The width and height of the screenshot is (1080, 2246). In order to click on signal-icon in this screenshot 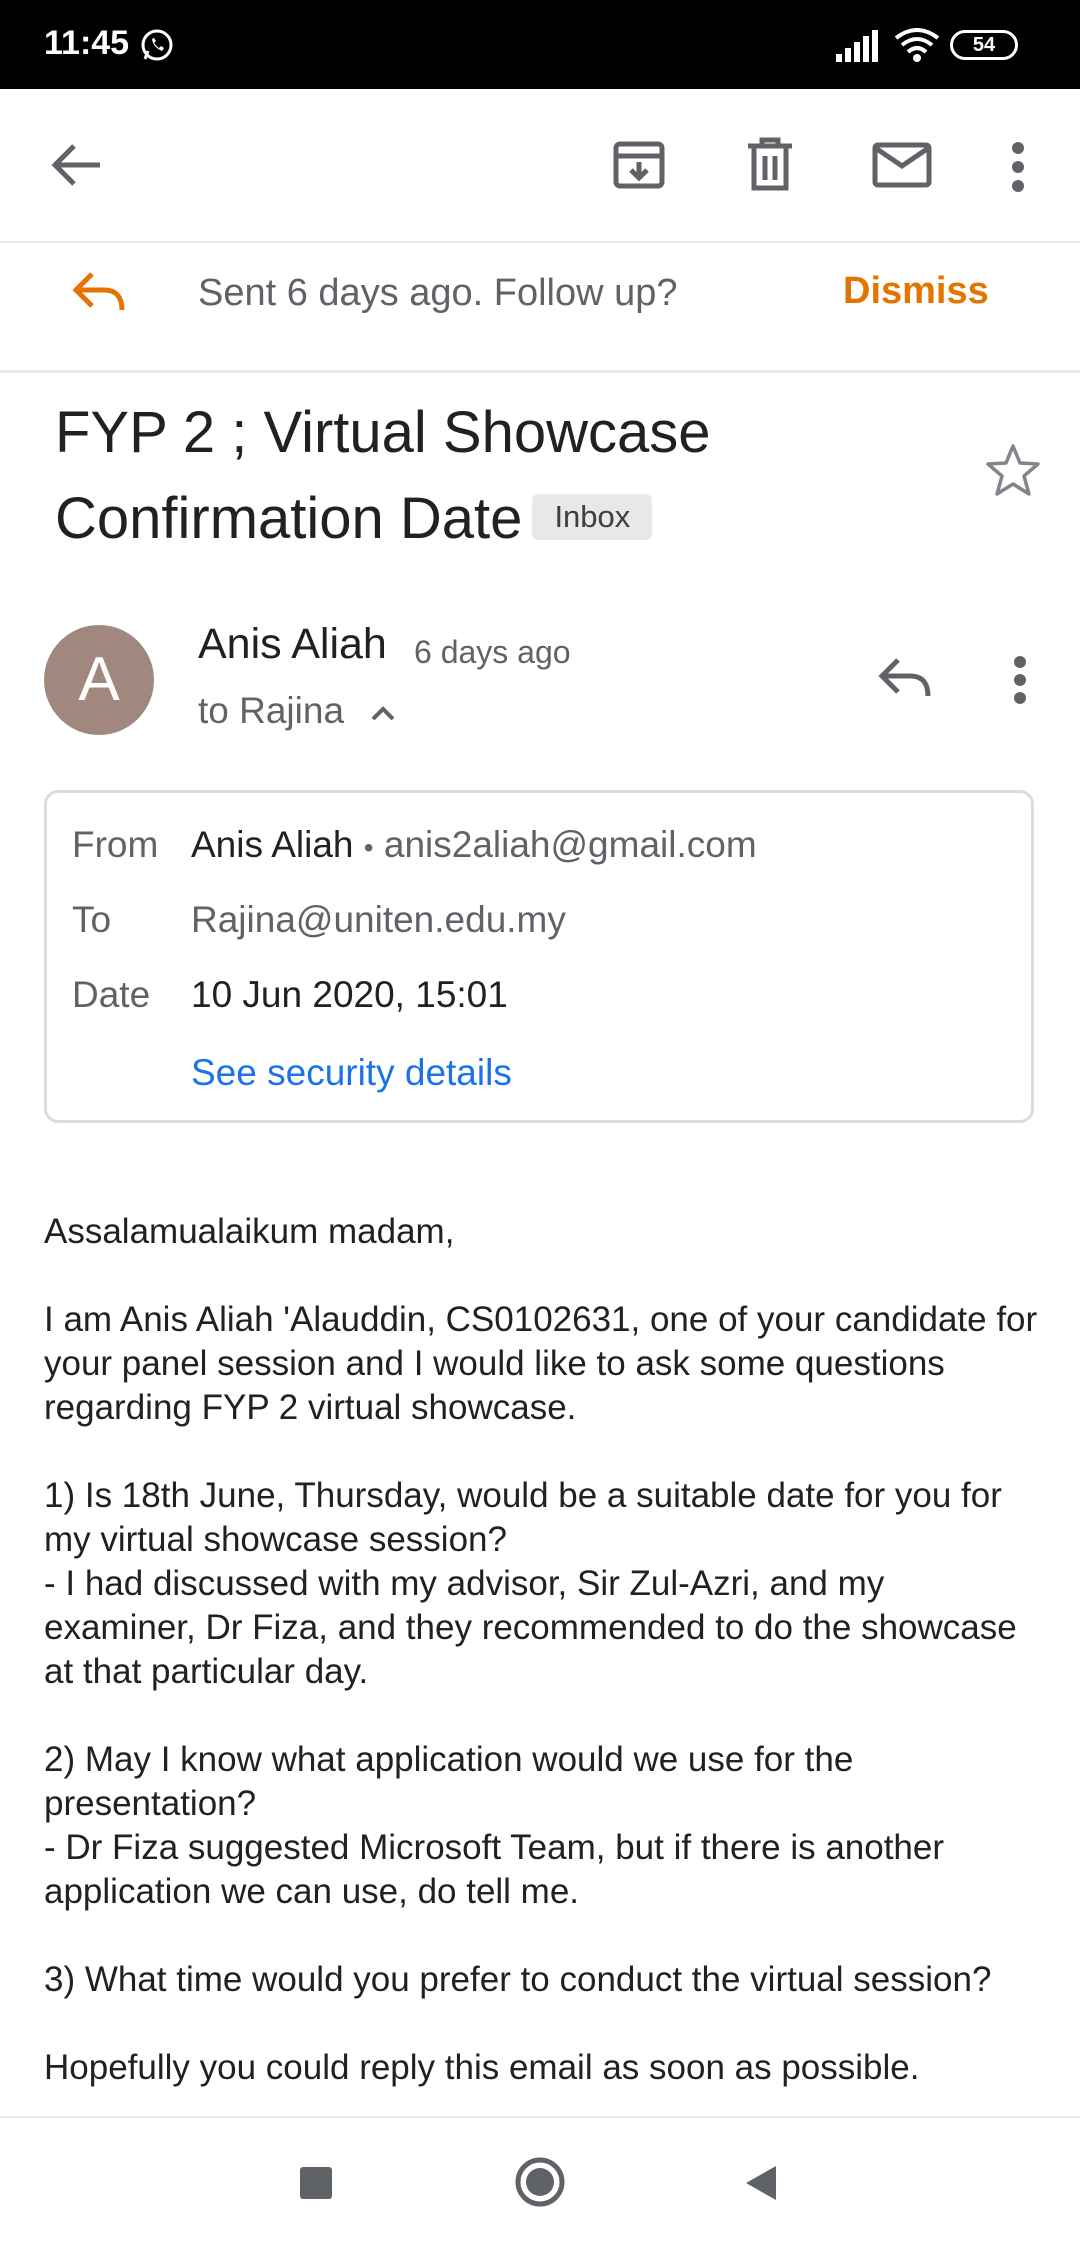, I will do `click(858, 46)`.